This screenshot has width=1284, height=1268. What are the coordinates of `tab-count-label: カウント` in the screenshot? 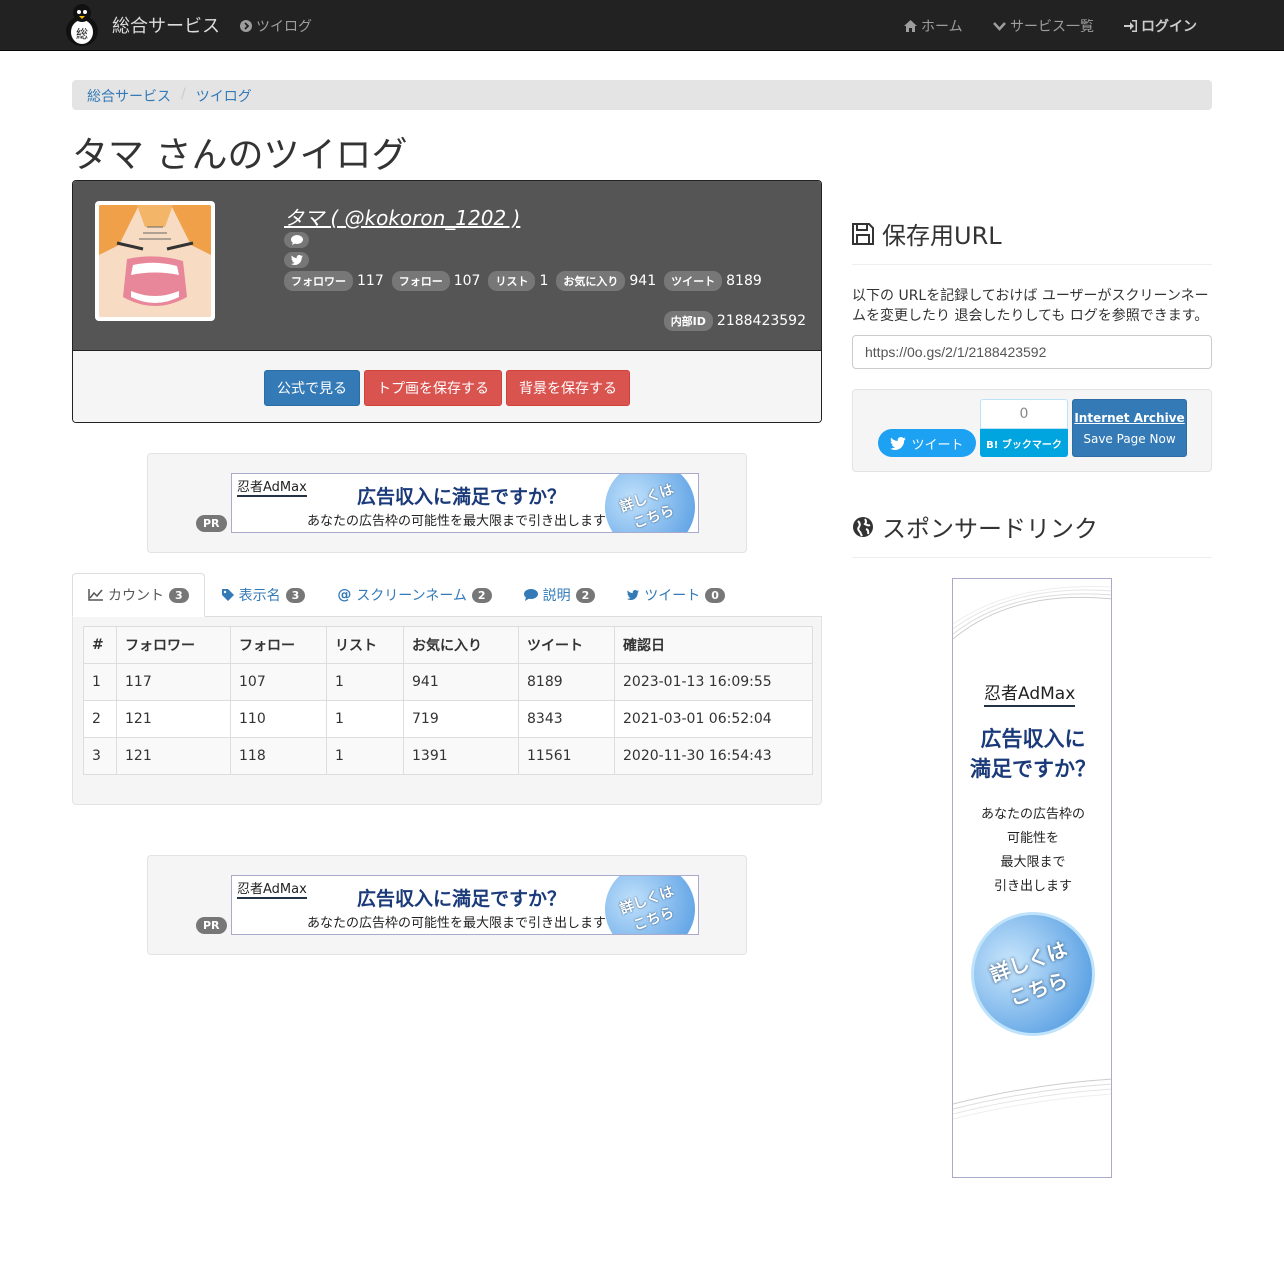 It's located at (136, 596).